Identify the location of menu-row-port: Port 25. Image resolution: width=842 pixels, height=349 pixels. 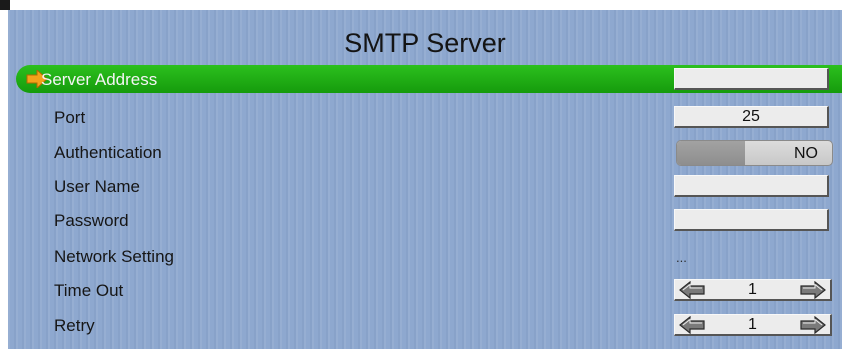
(429, 117).